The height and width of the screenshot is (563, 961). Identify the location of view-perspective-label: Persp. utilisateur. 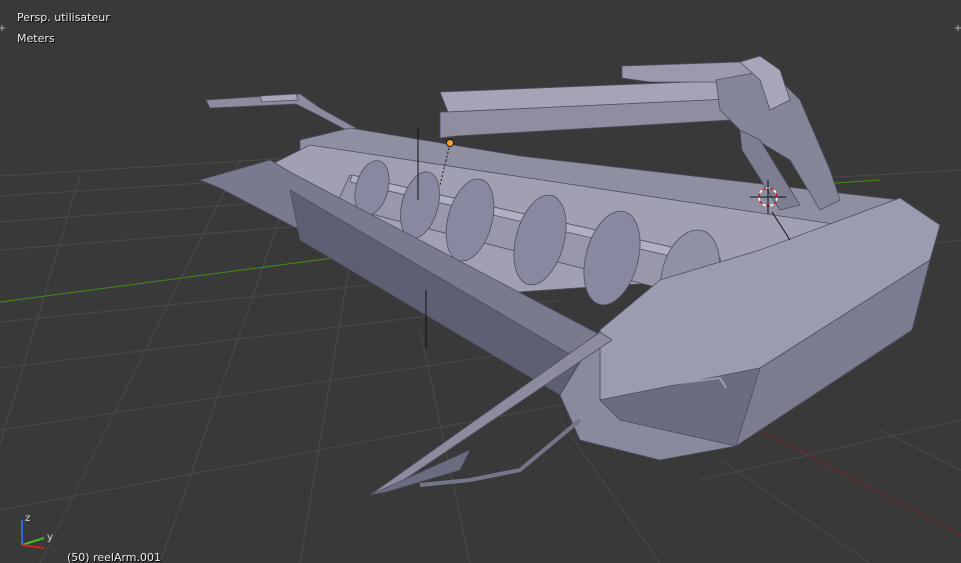
(63, 17).